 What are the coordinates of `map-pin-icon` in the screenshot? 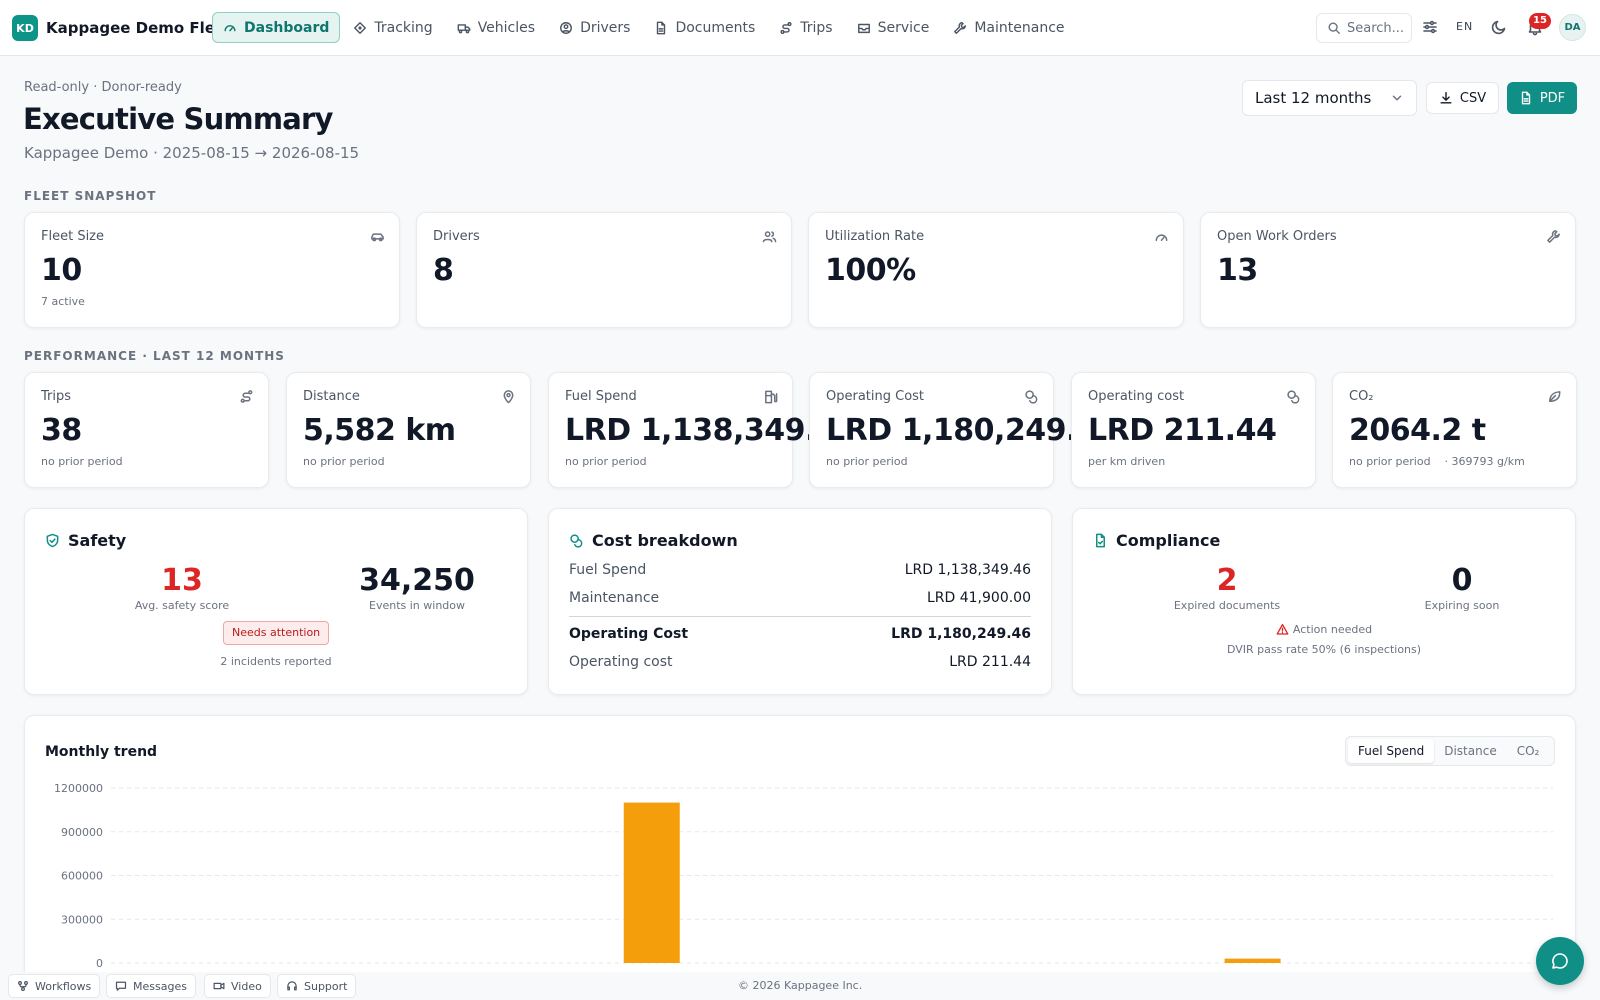 It's located at (508, 397).